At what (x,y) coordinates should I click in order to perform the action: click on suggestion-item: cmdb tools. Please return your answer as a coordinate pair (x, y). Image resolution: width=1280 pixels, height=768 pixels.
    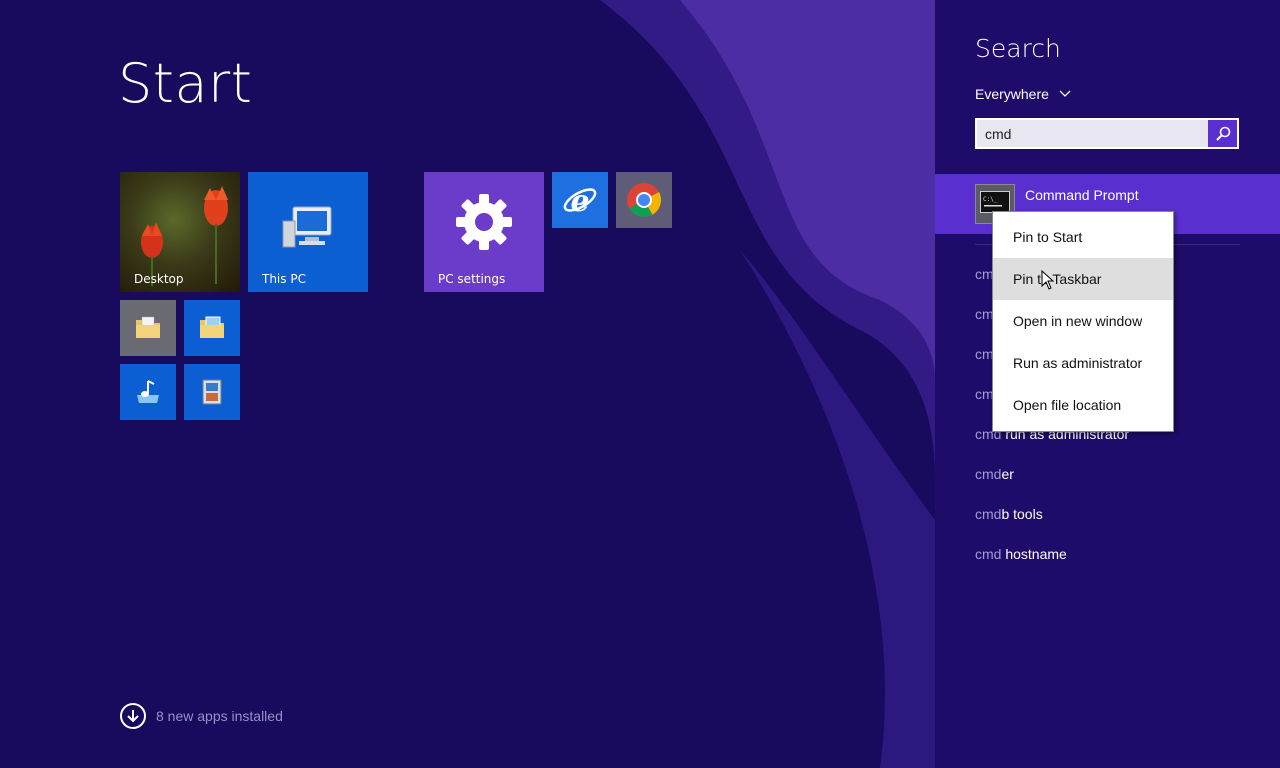
    Looking at the image, I should click on (1009, 514).